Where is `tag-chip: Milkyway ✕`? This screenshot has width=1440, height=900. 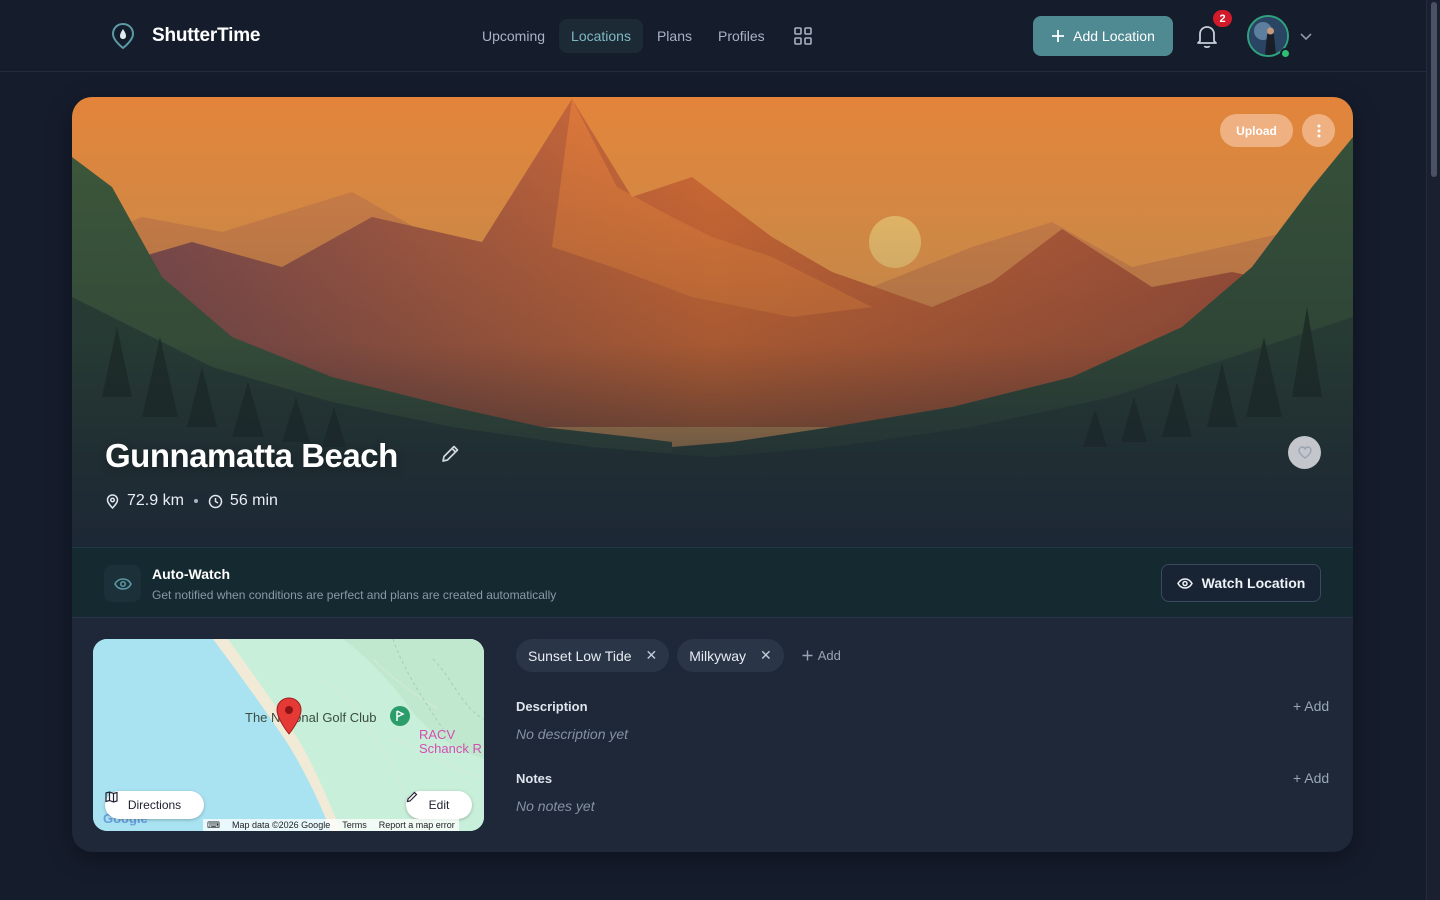 tag-chip: Milkyway ✕ is located at coordinates (730, 655).